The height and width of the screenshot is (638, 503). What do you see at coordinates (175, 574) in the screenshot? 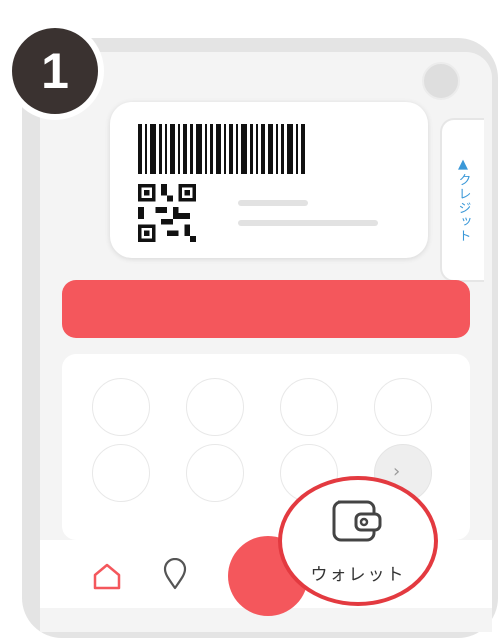
I see `map-pin-icon` at bounding box center [175, 574].